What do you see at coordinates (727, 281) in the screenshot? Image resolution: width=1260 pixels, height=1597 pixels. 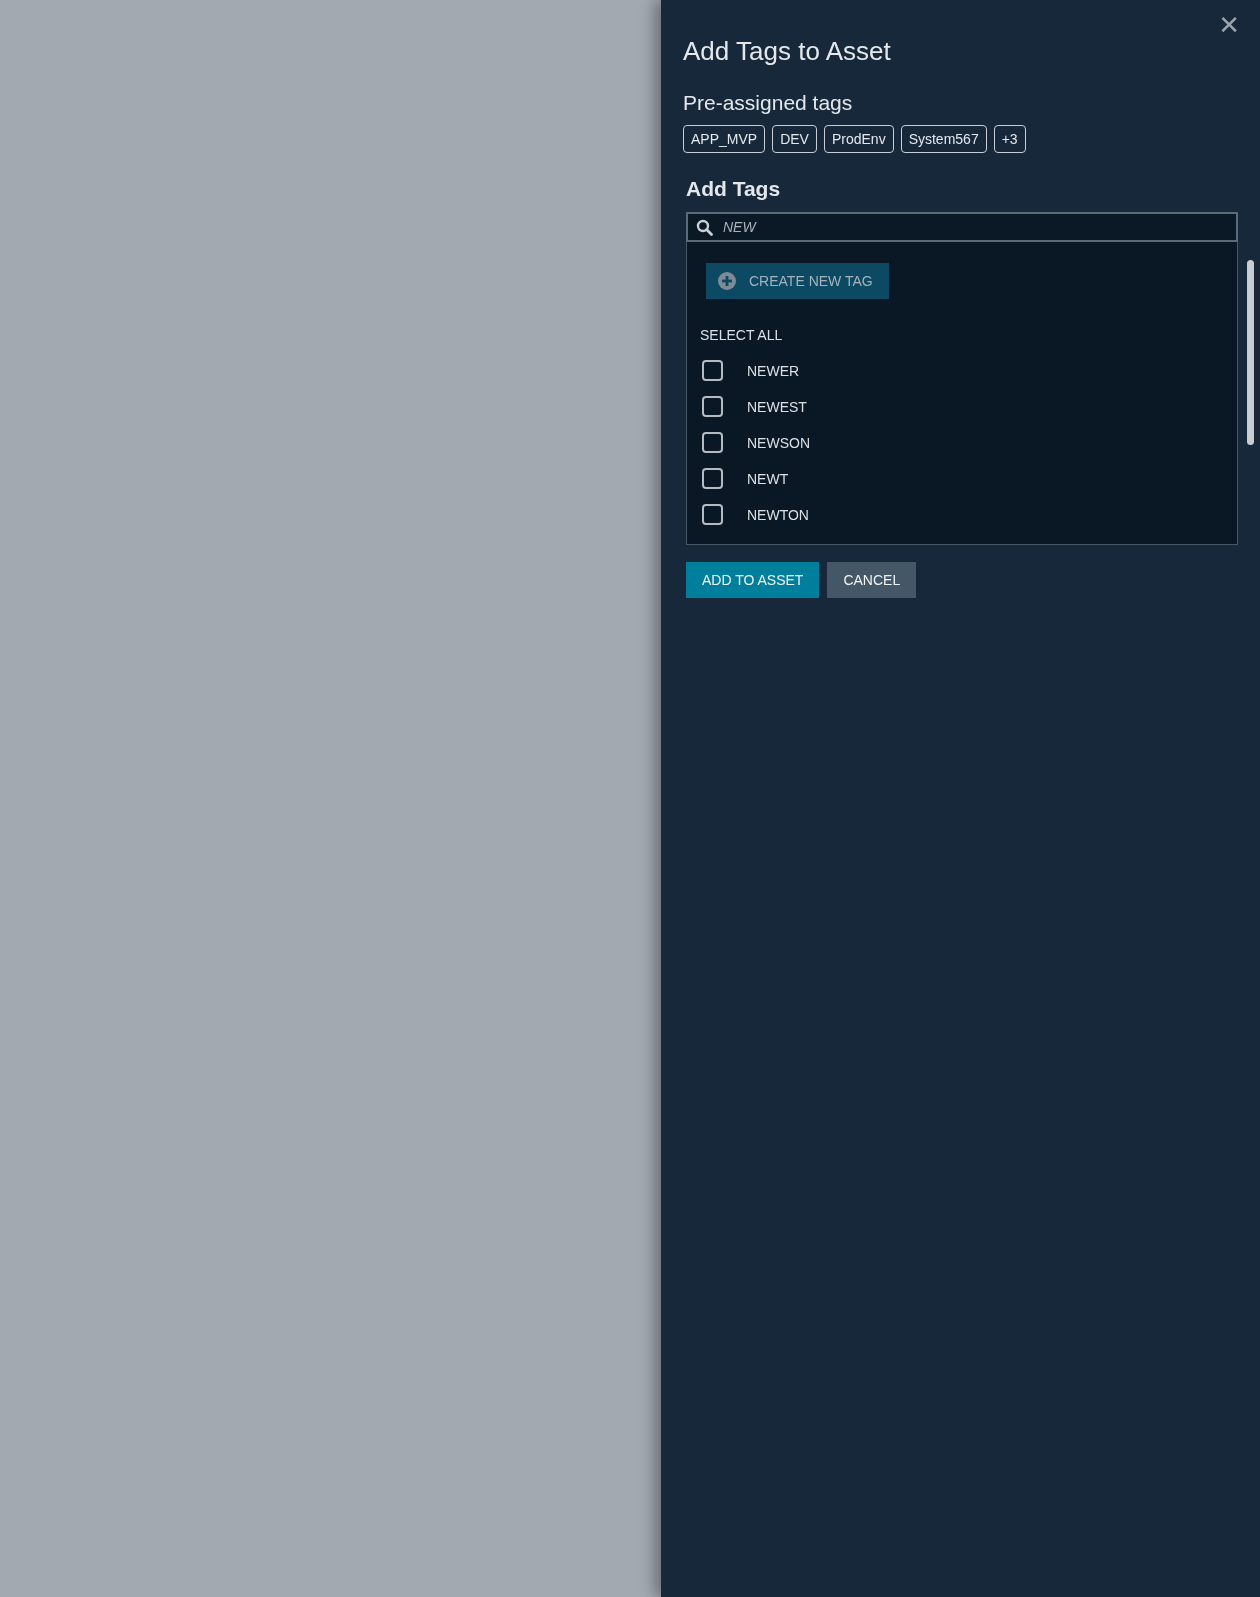 I see `plus-icon` at bounding box center [727, 281].